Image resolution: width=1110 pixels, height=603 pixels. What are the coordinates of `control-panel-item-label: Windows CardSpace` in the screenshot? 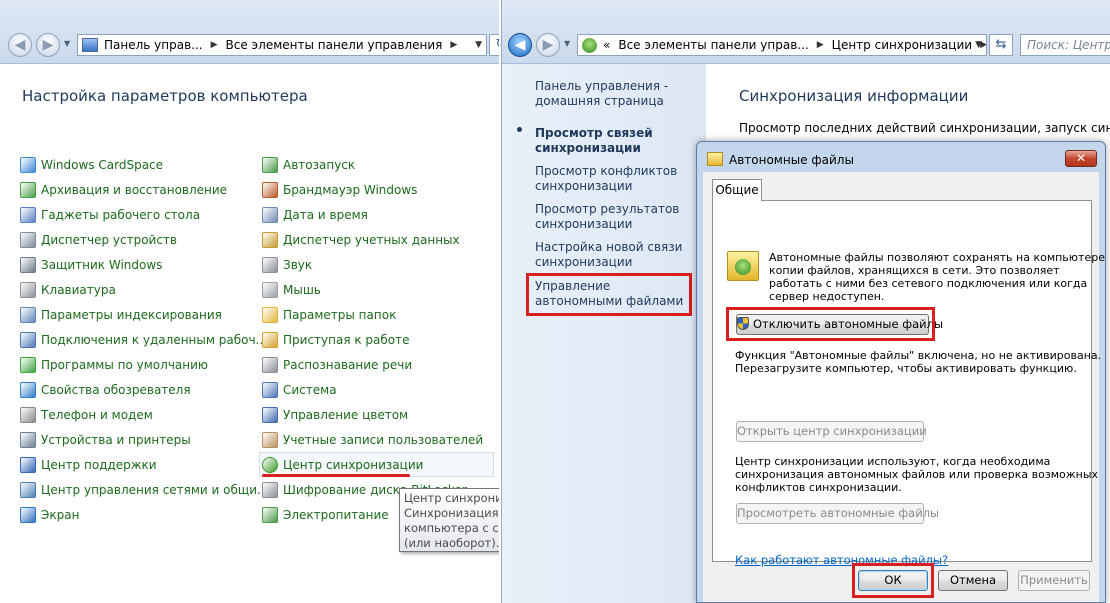 It's located at (102, 164).